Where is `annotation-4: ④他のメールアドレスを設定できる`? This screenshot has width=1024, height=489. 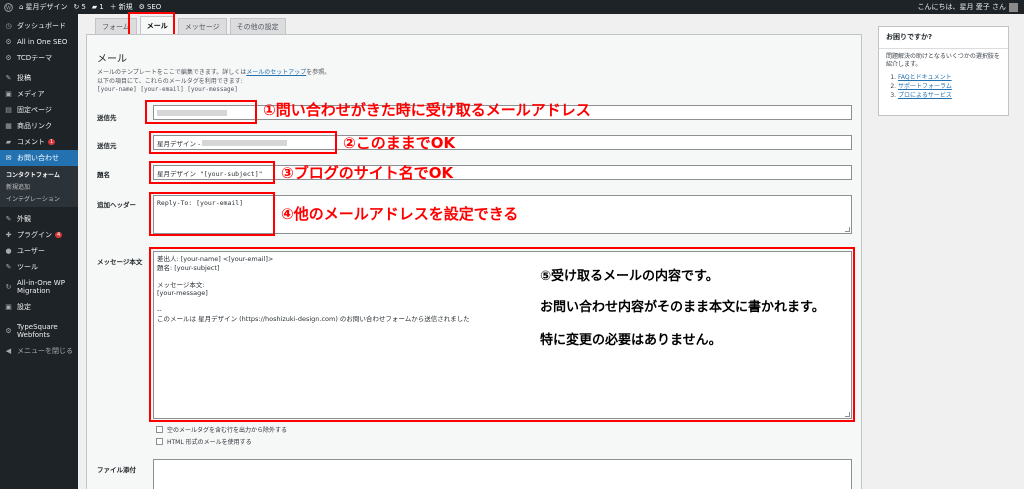
annotation-4: ④他のメールアドレスを設定できる is located at coordinates (400, 214).